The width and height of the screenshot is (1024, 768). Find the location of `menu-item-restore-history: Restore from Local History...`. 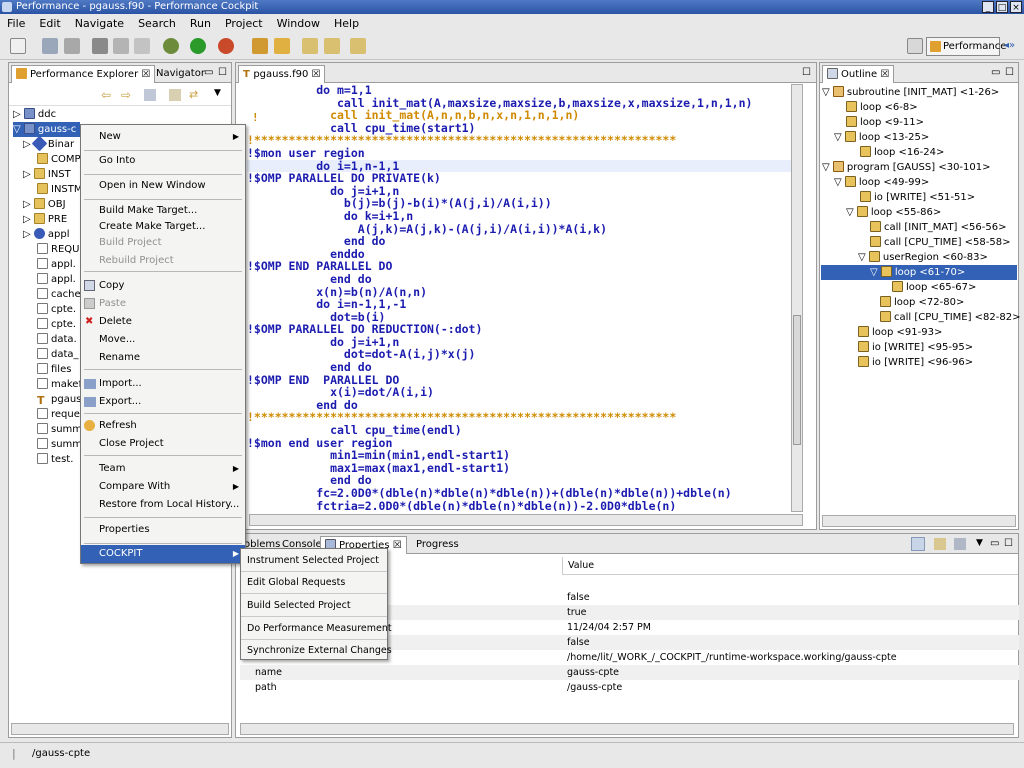

menu-item-restore-history: Restore from Local History... is located at coordinates (163, 505).